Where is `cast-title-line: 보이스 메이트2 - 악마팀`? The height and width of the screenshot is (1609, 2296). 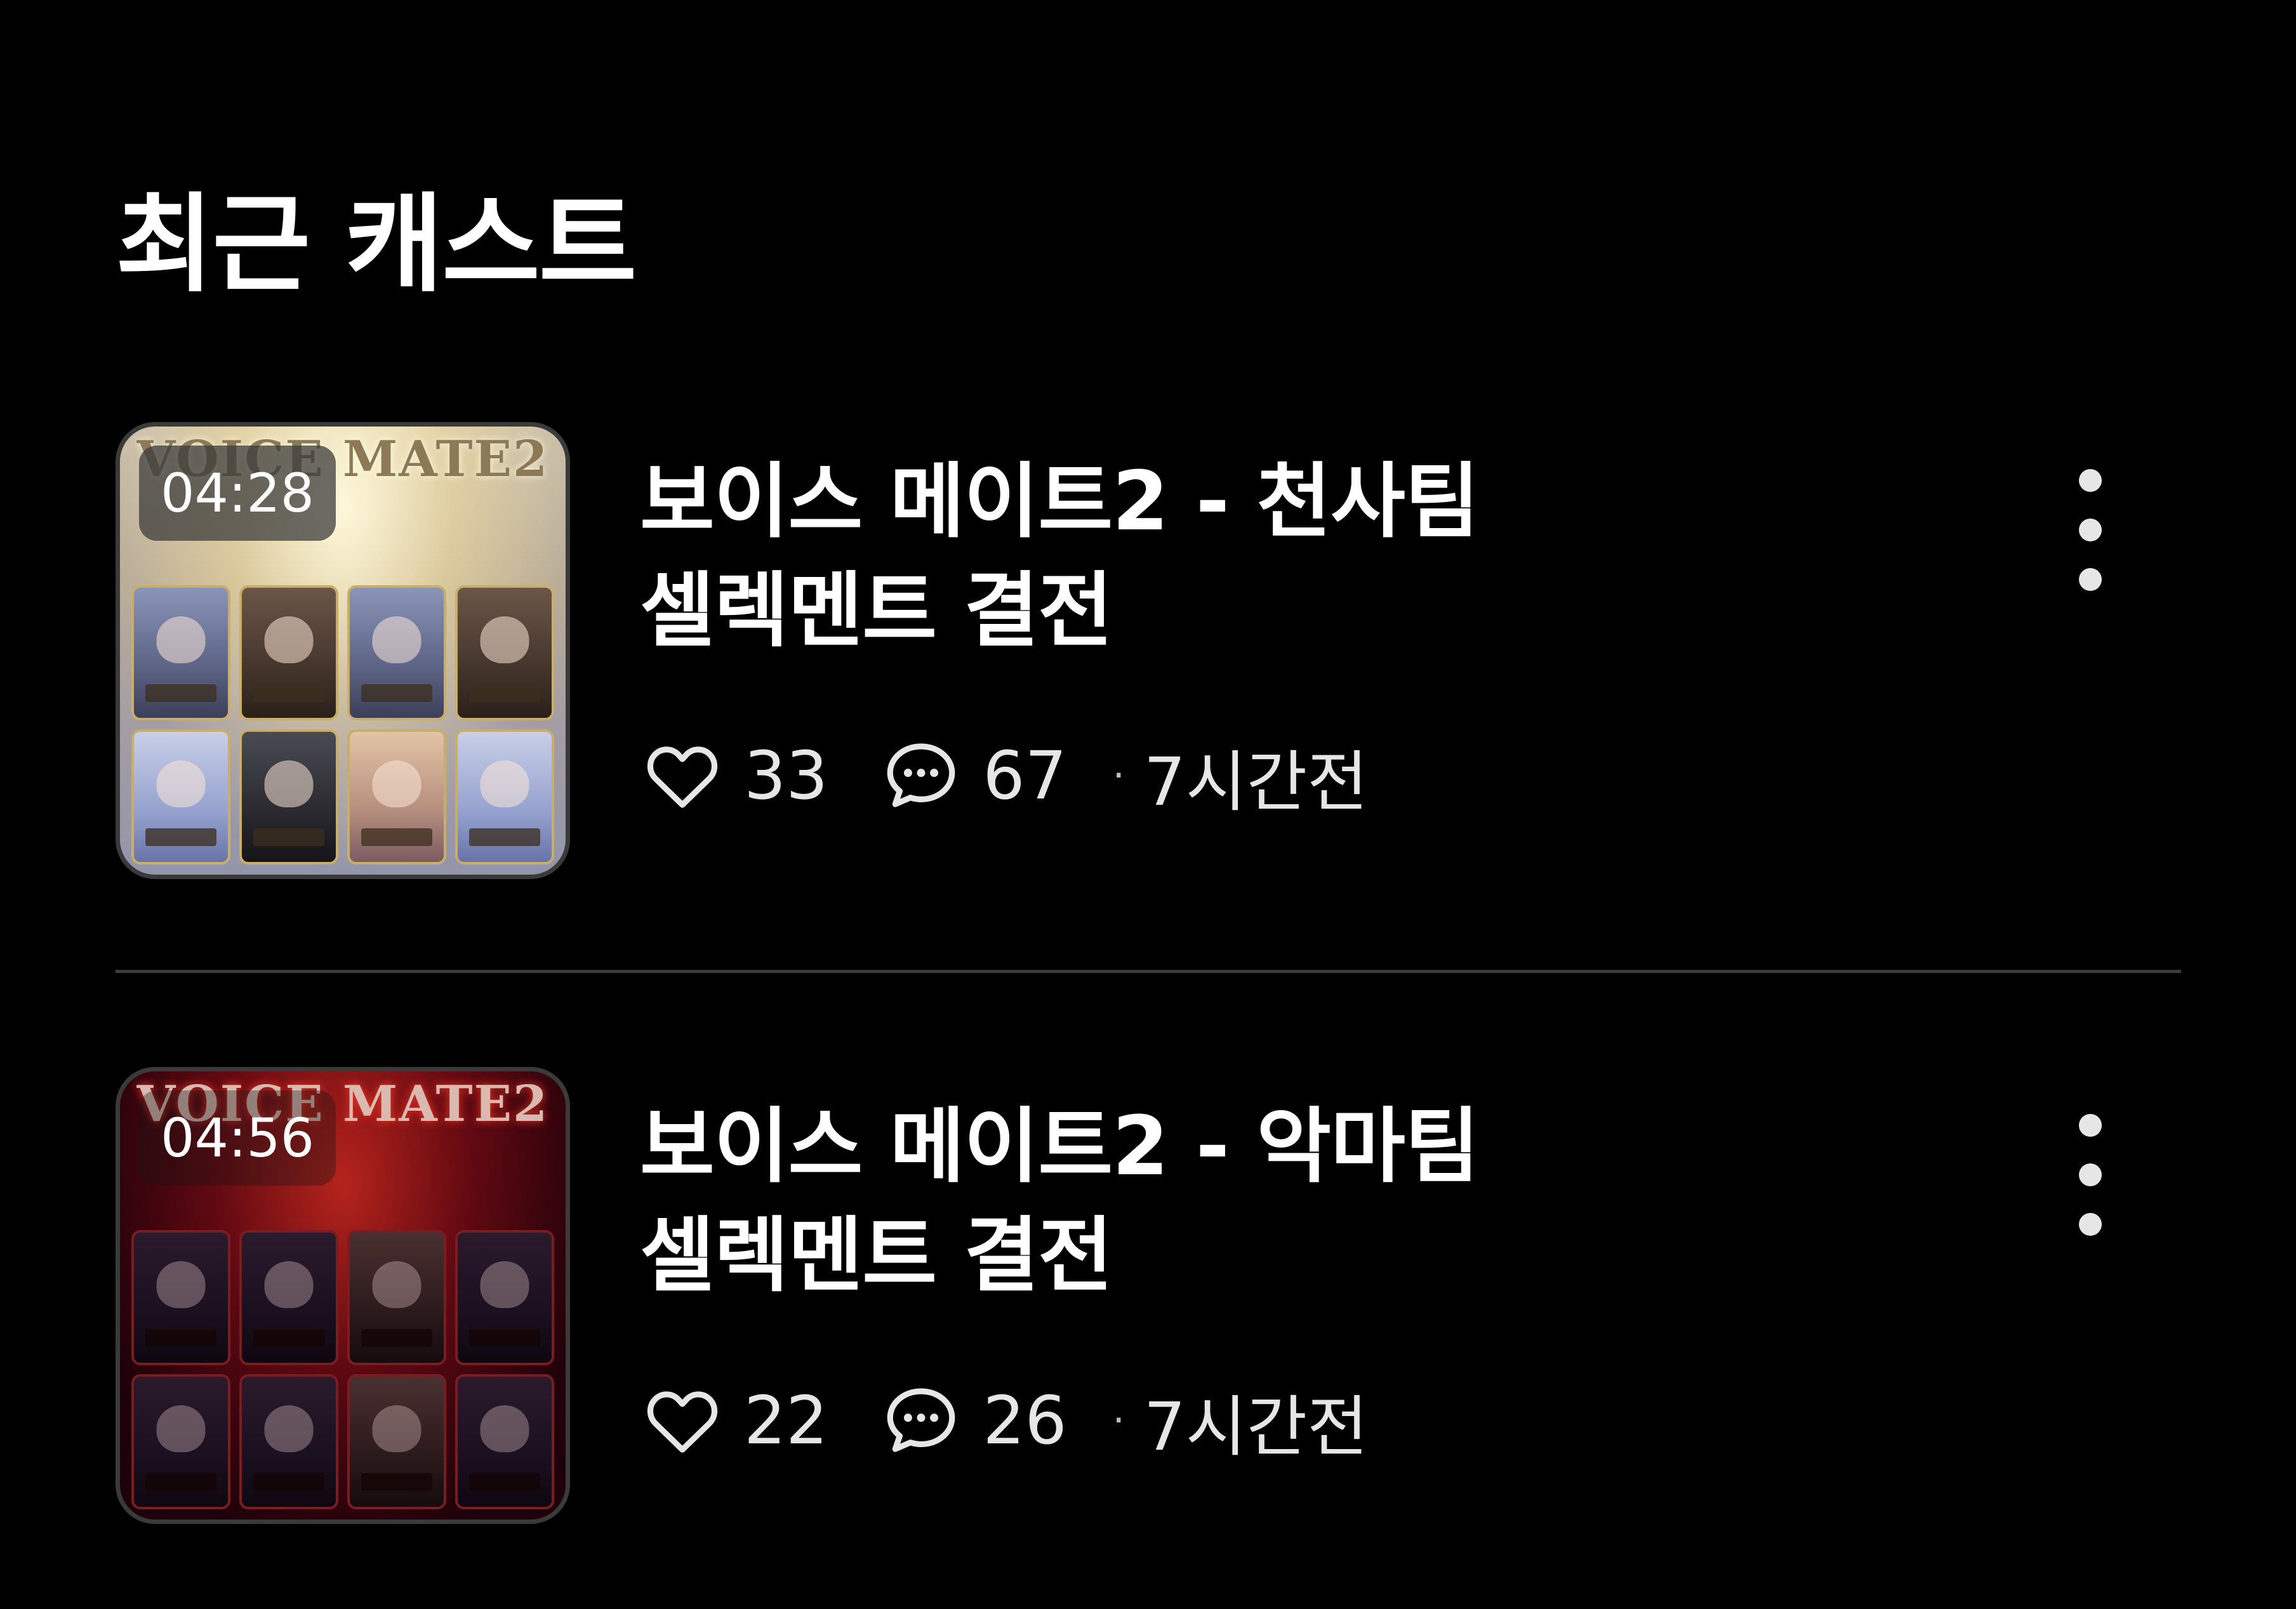
cast-title-line: 보이스 메이트2 - 악마팀 is located at coordinates (1060, 1146).